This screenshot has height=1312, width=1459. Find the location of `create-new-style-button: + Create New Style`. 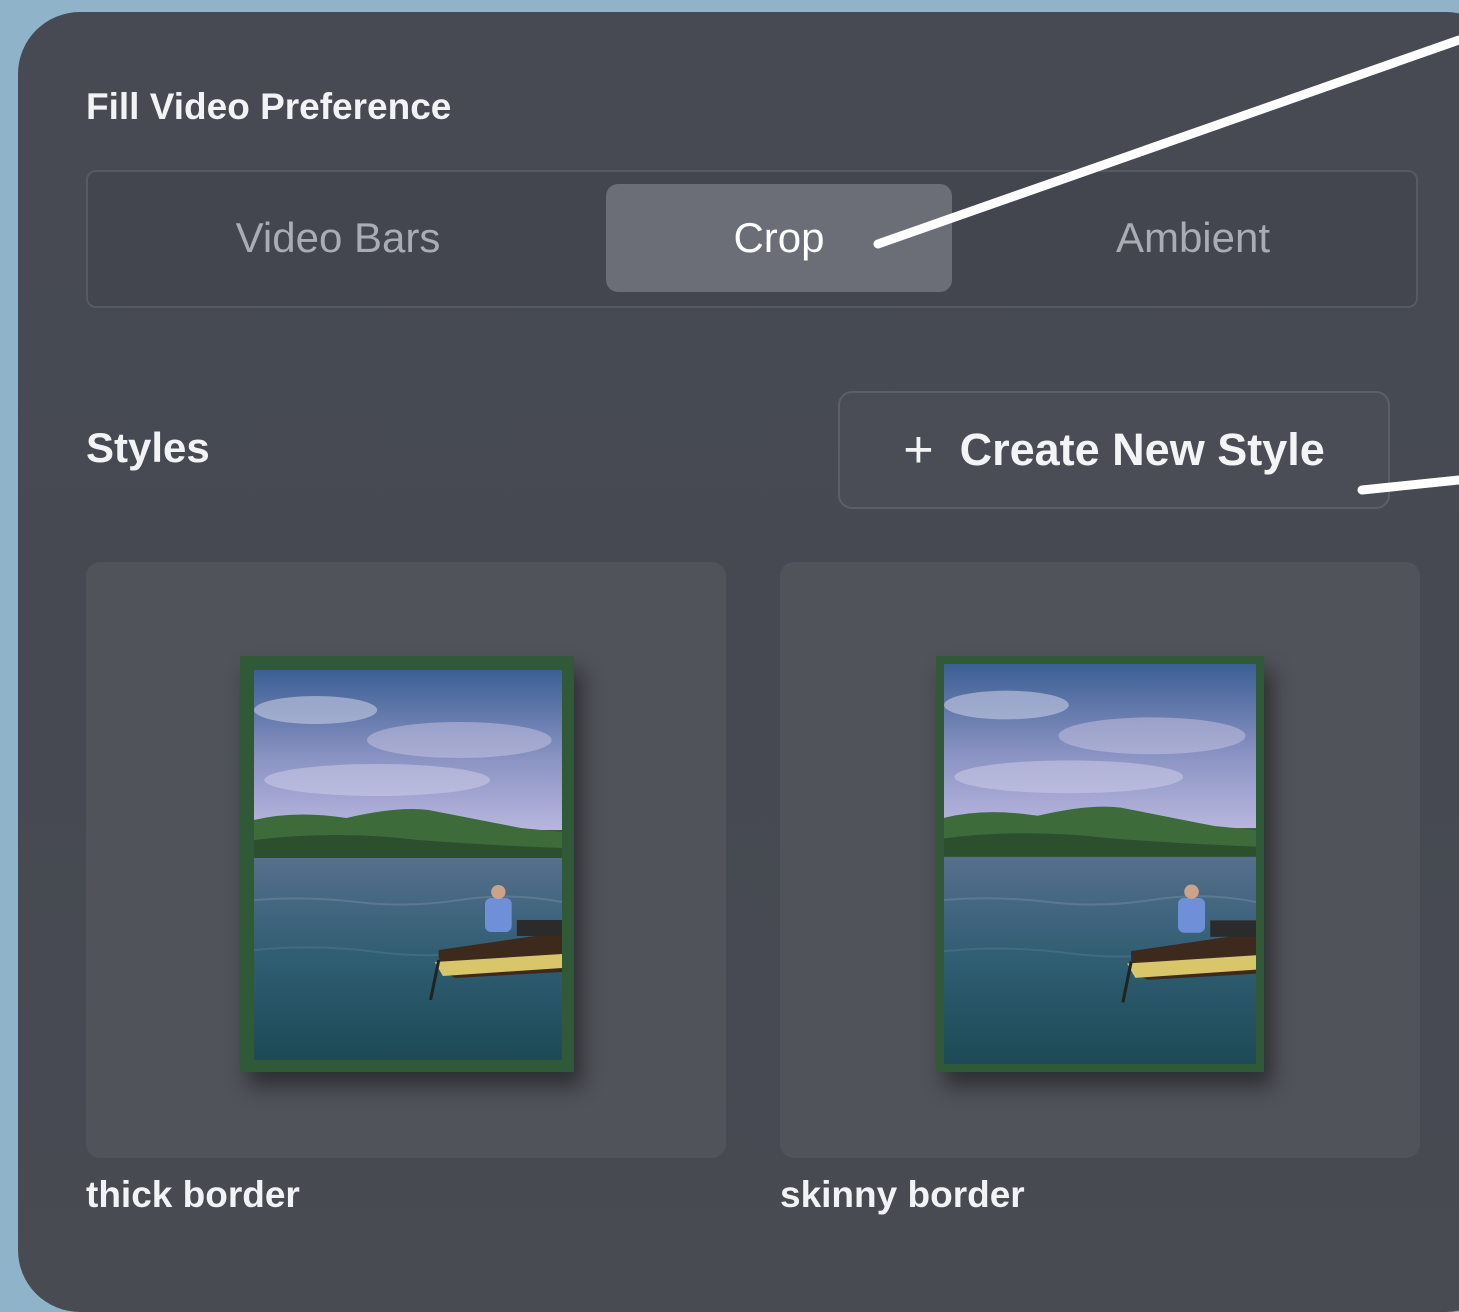

create-new-style-button: + Create New Style is located at coordinates (1114, 450).